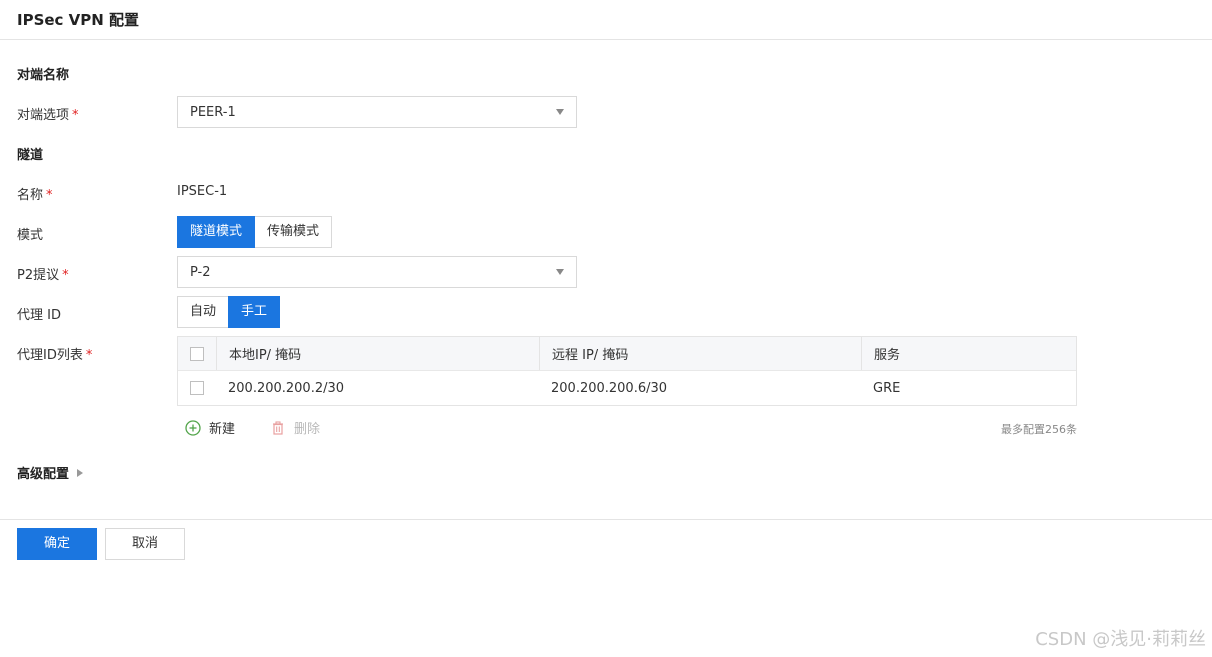 The image size is (1212, 657). Describe the element at coordinates (78, 20) in the screenshot. I see `page-title: IPSec VPN 配置` at that location.